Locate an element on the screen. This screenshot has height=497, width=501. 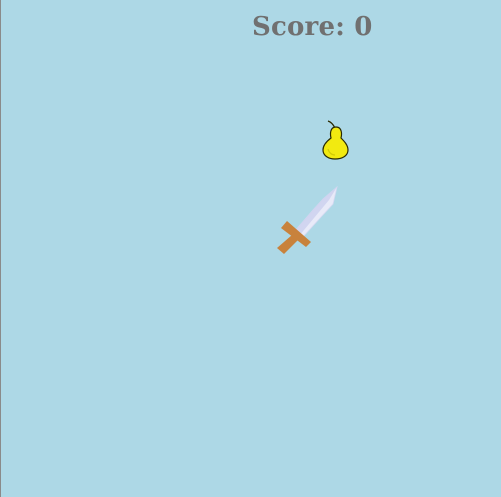
sword-icon is located at coordinates (307, 221).